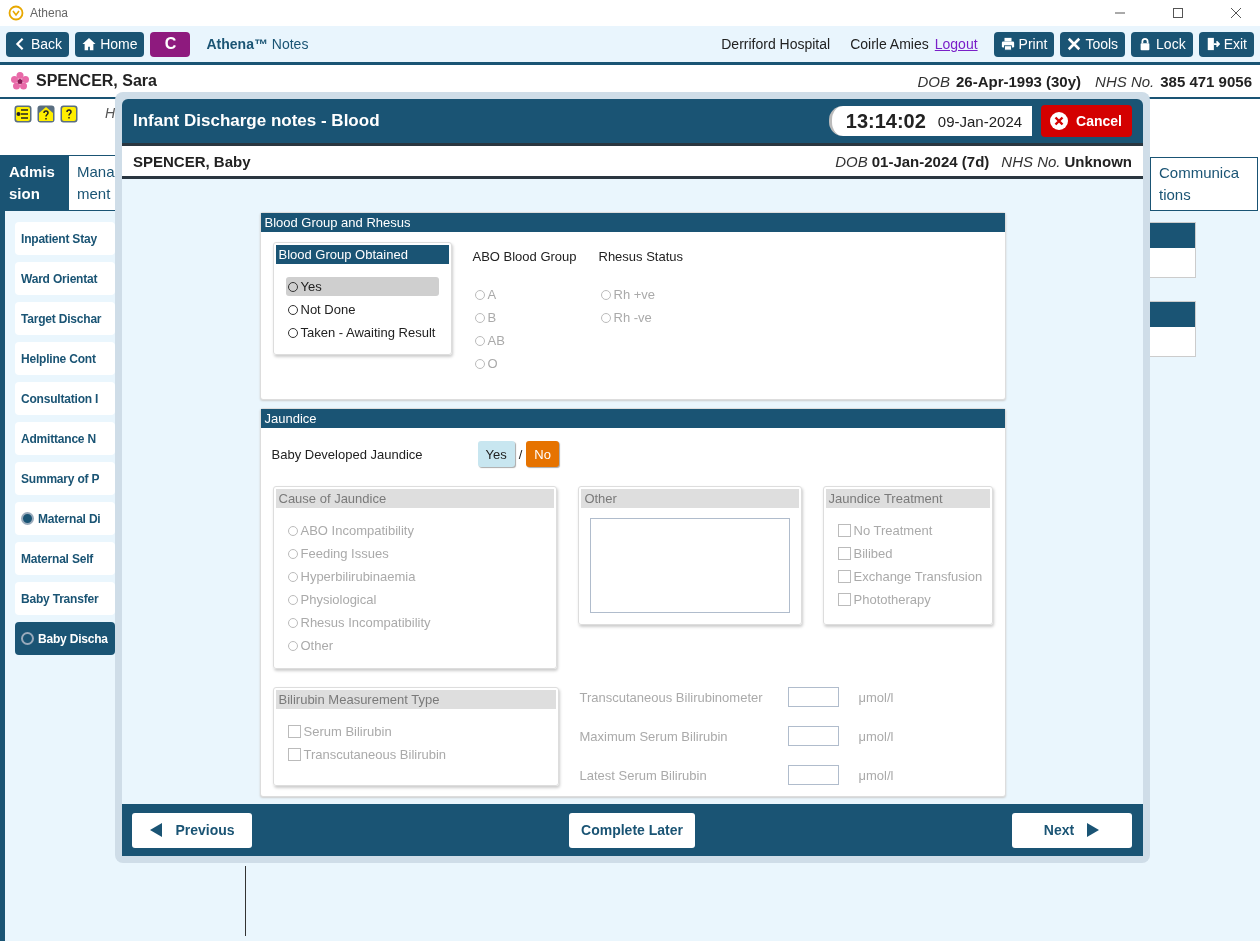  What do you see at coordinates (1178, 13) in the screenshot?
I see `maximize-icon` at bounding box center [1178, 13].